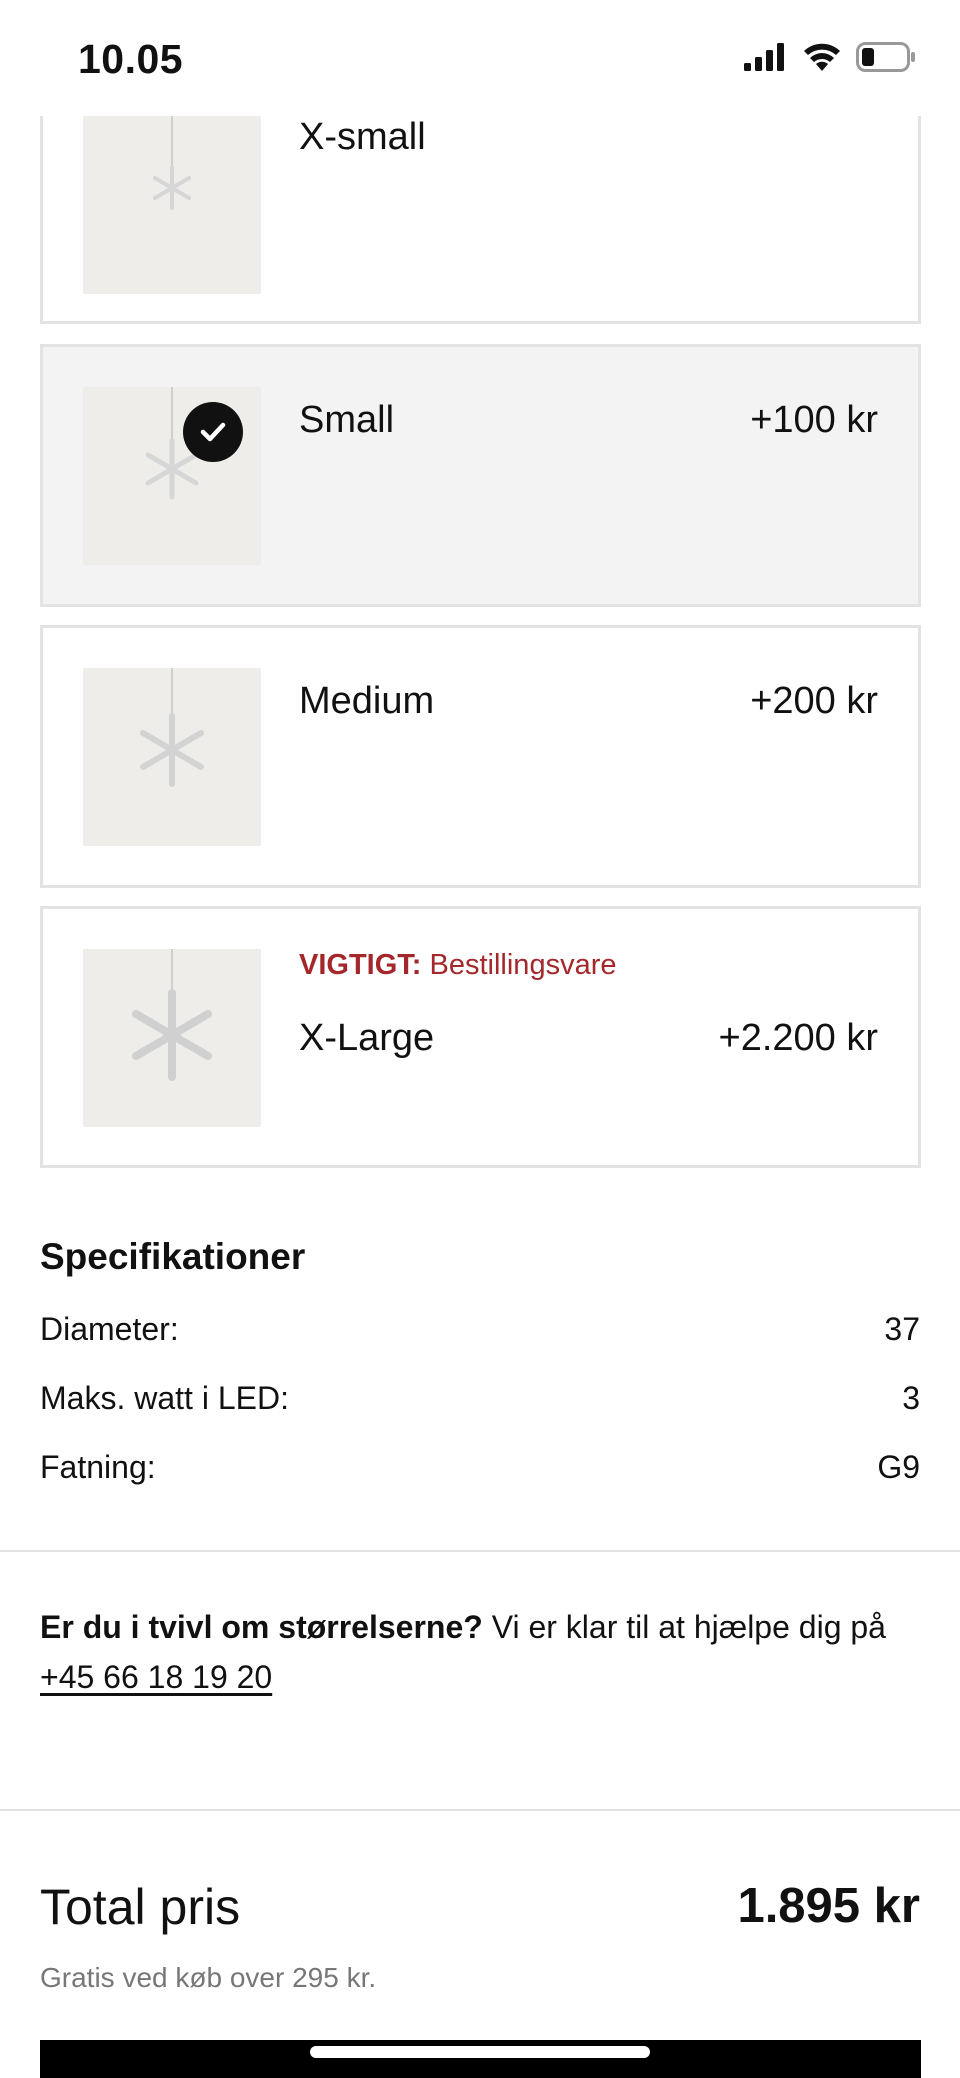 The width and height of the screenshot is (960, 2078). I want to click on wifi-icon, so click(822, 59).